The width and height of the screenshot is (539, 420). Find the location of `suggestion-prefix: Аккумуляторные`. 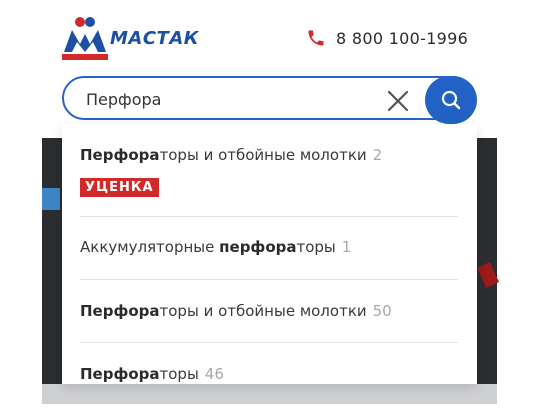

suggestion-prefix: Аккумуляторные is located at coordinates (150, 247).